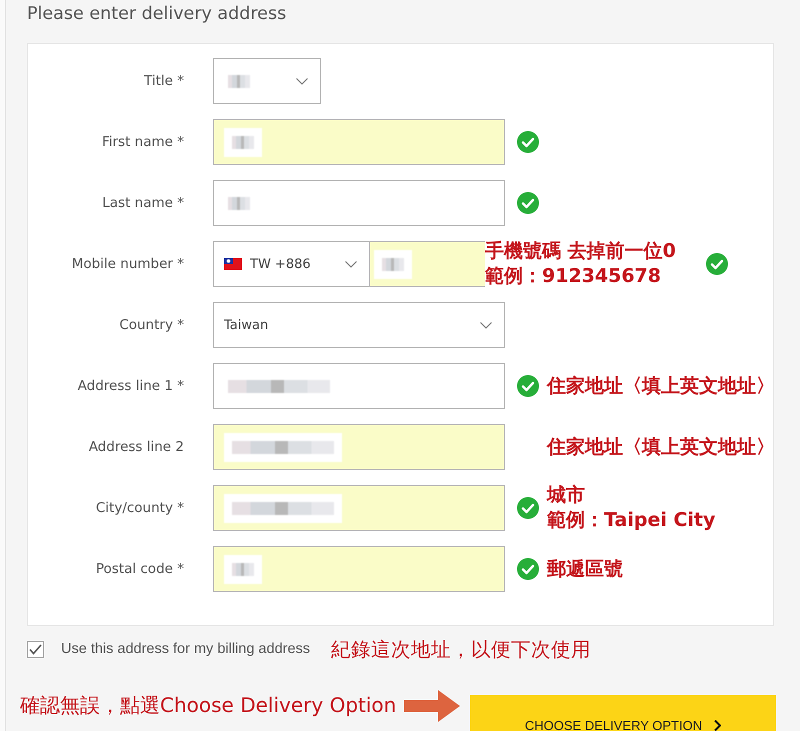 This screenshot has width=800, height=731. I want to click on country-code-select: TW +886, so click(291, 264).